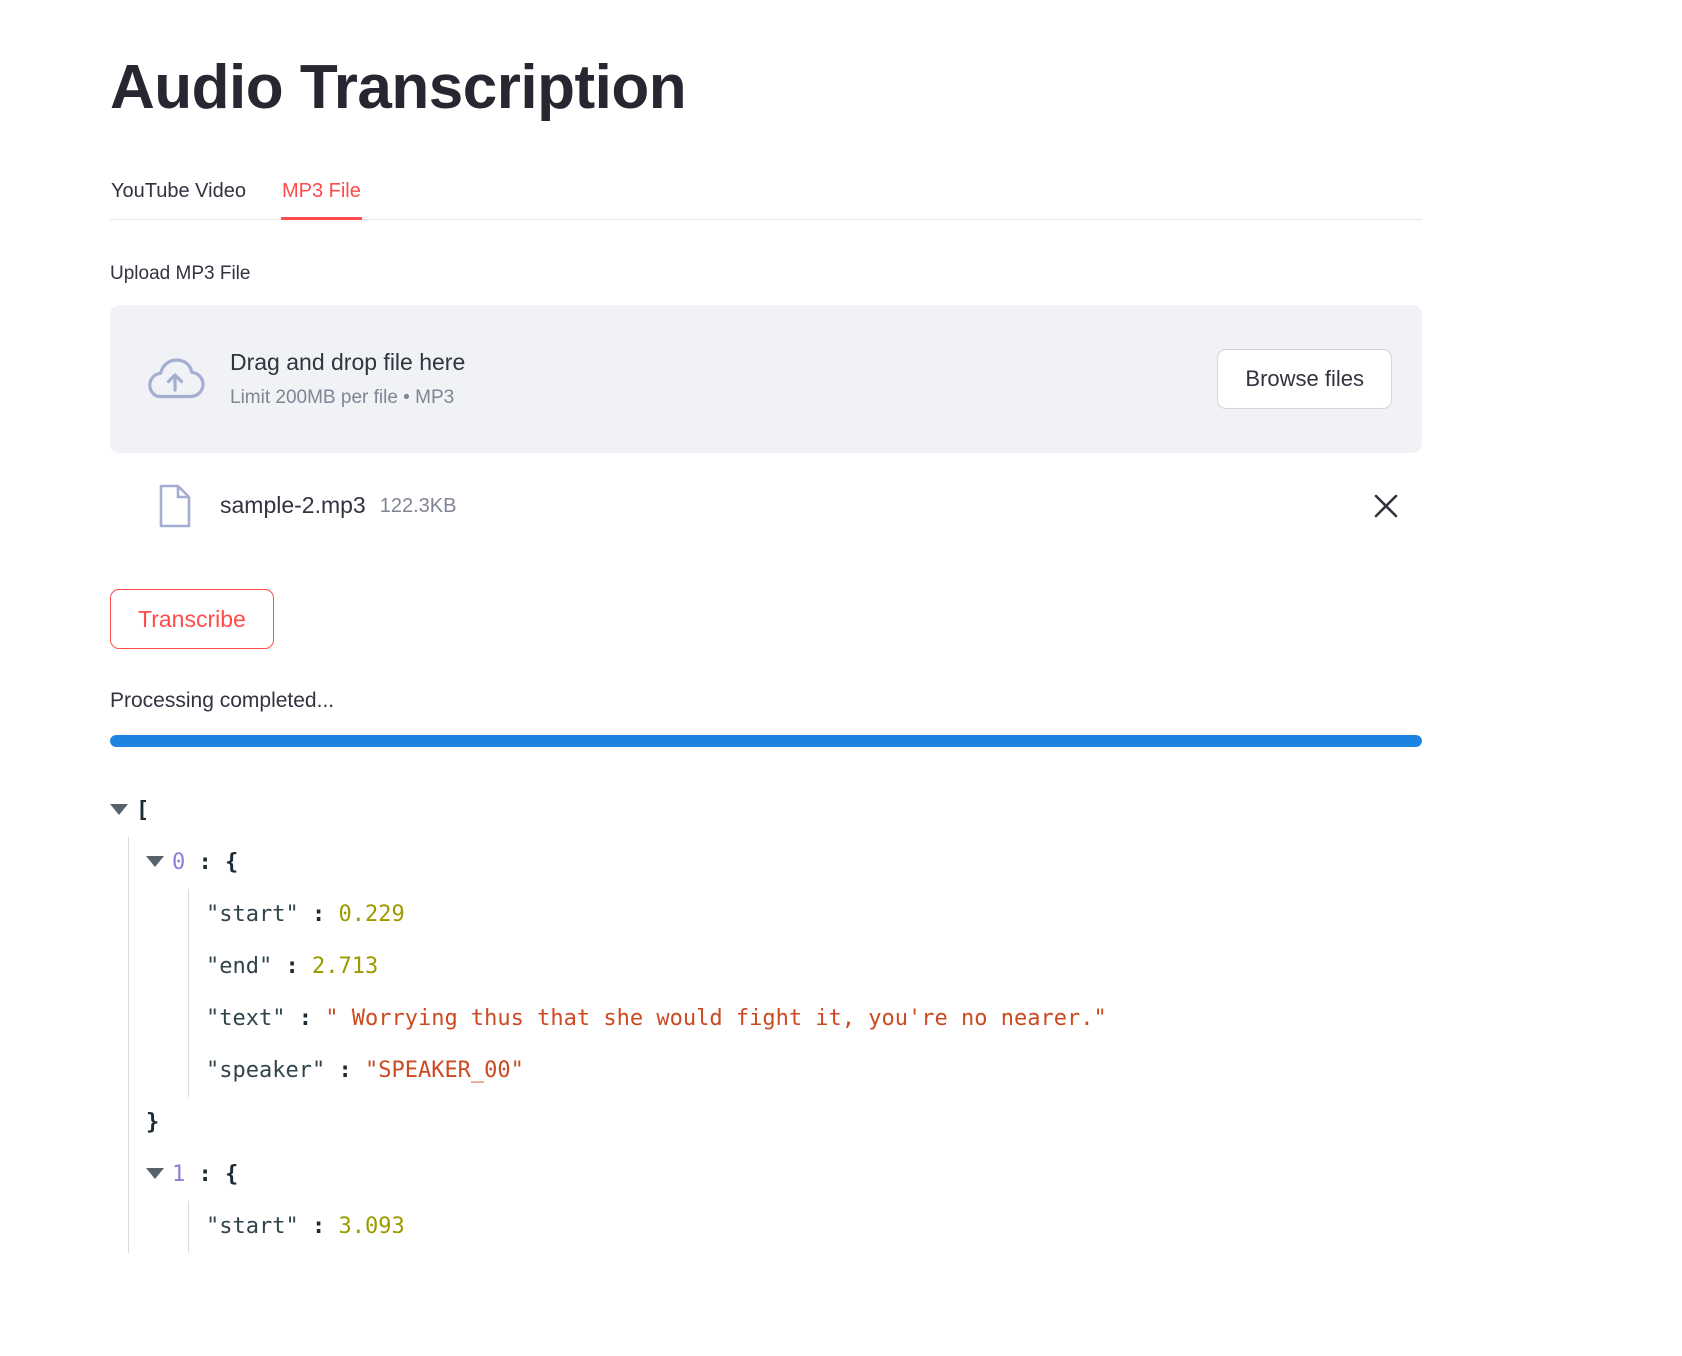 The image size is (1682, 1356). Describe the element at coordinates (371, 914) in the screenshot. I see `json-value: 0.229` at that location.